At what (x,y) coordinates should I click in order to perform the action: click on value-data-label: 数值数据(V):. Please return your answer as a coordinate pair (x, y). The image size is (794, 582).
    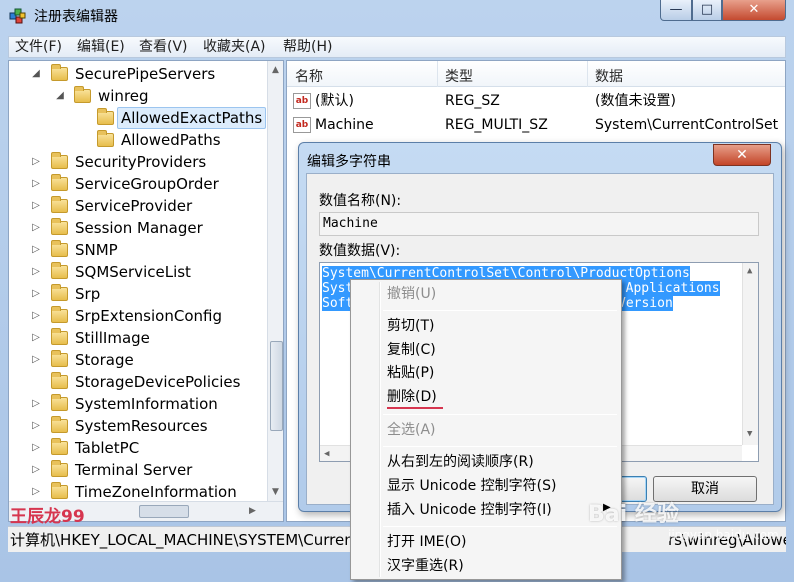
    Looking at the image, I should click on (360, 251).